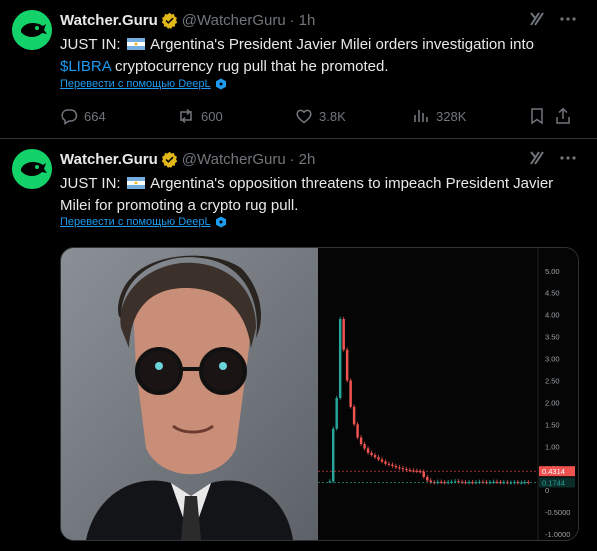  Describe the element at coordinates (552, 337) in the screenshot. I see `y-tick-label: 3.50` at that location.